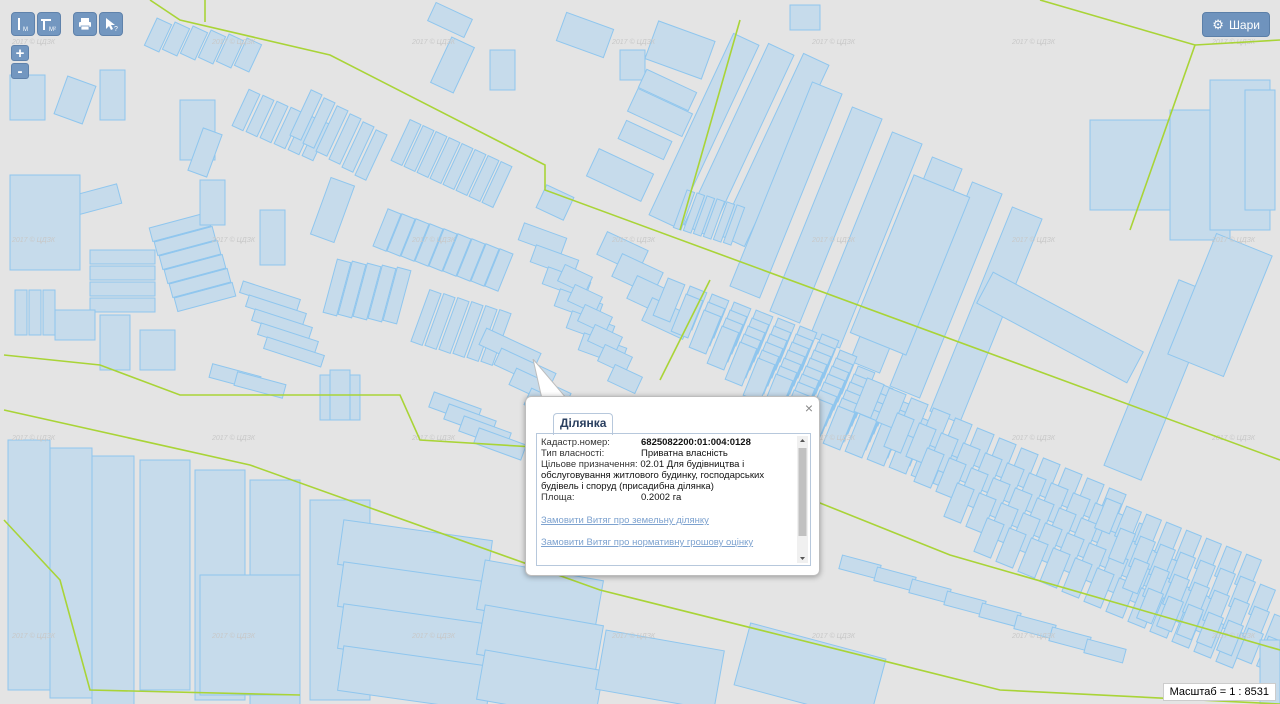 The image size is (1280, 704). I want to click on layers-button: ⚙ Шари, so click(1236, 24).